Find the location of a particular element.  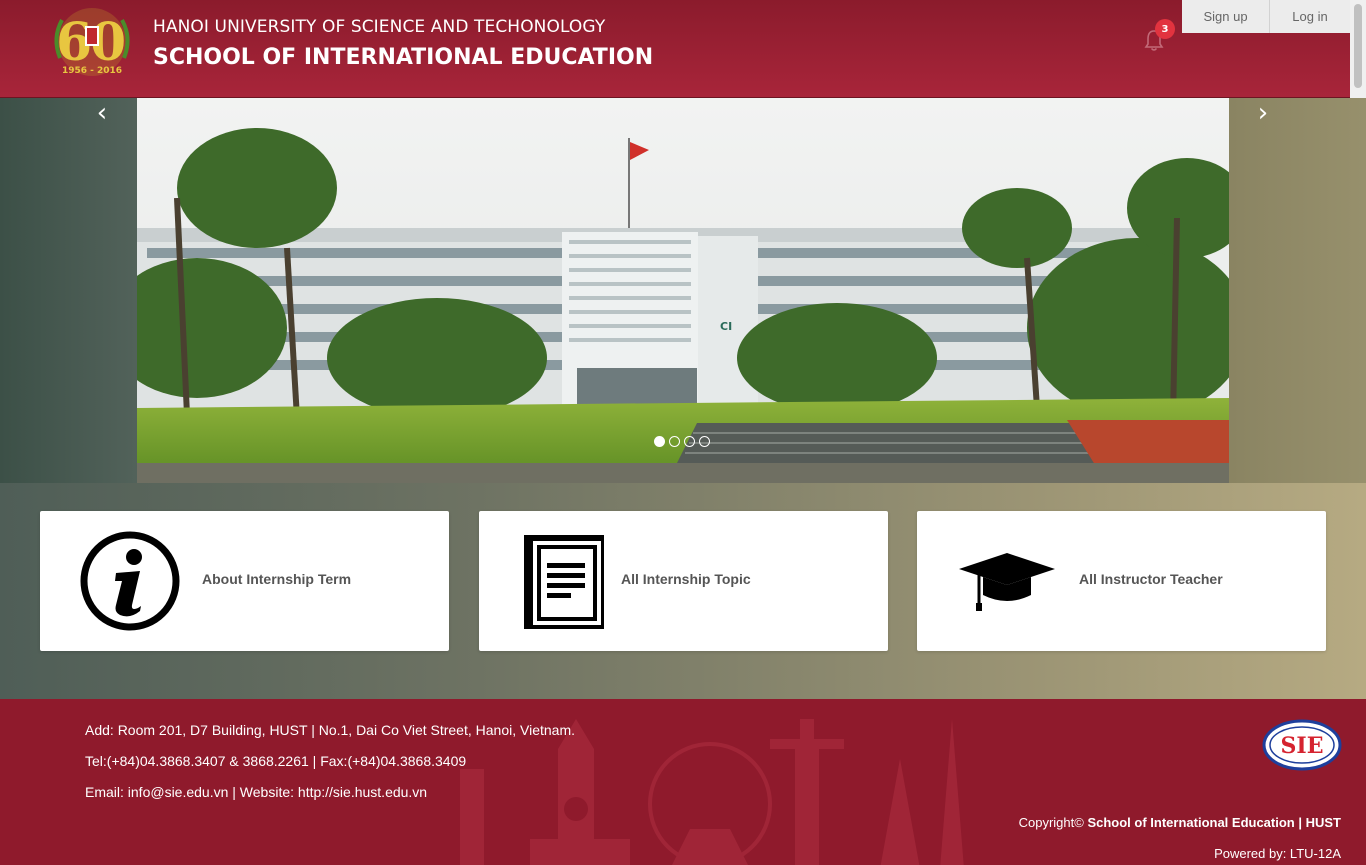

carousel-indicators is located at coordinates (682, 441).